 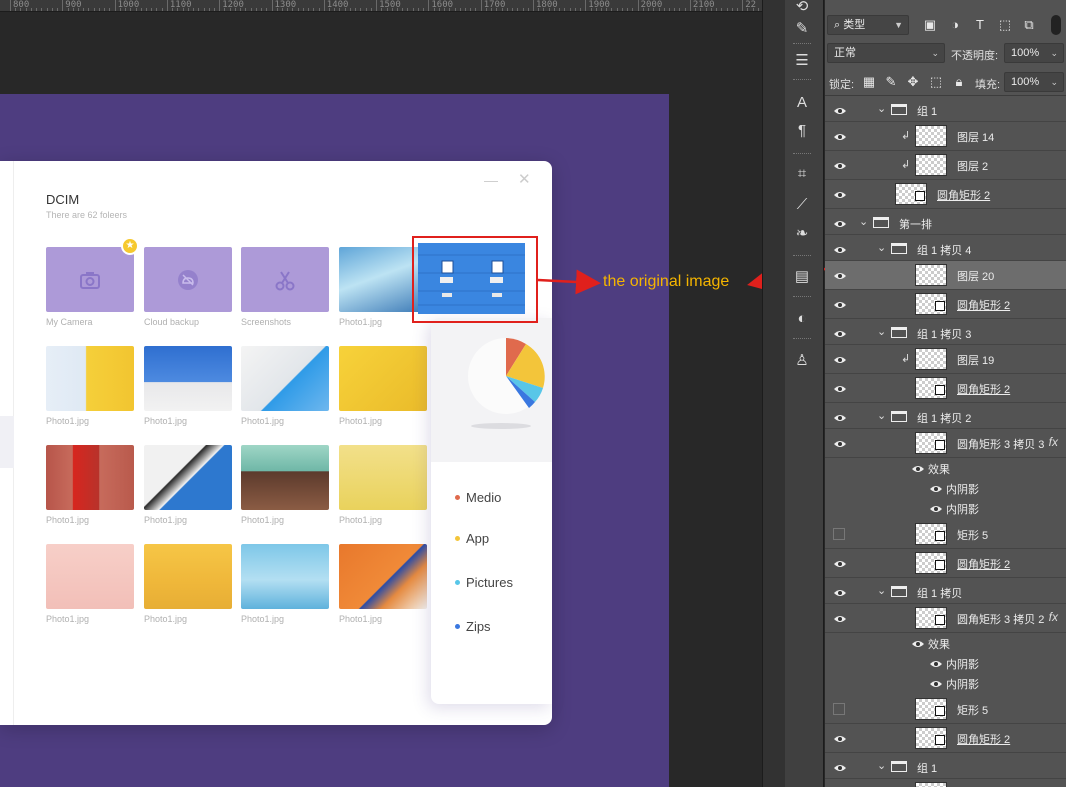 I want to click on blend-mode-select: 正常 ⌄, so click(x=886, y=53).